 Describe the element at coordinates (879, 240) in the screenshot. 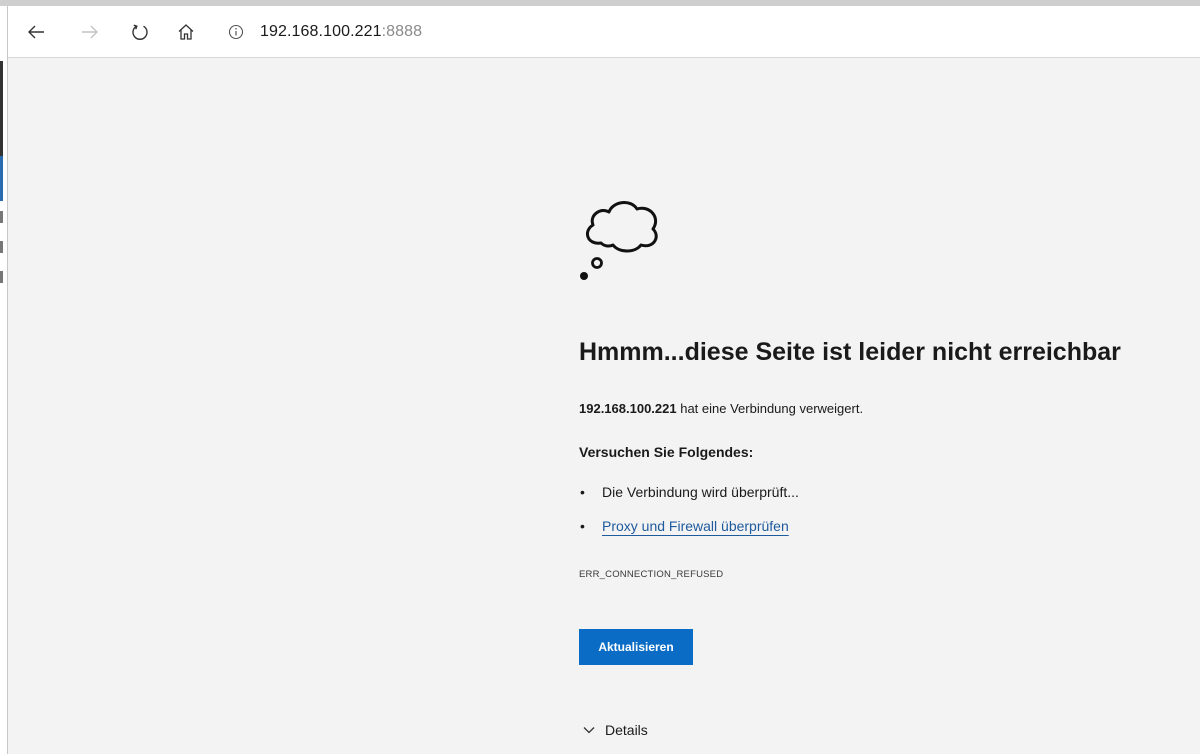

I see `error-illustration` at that location.